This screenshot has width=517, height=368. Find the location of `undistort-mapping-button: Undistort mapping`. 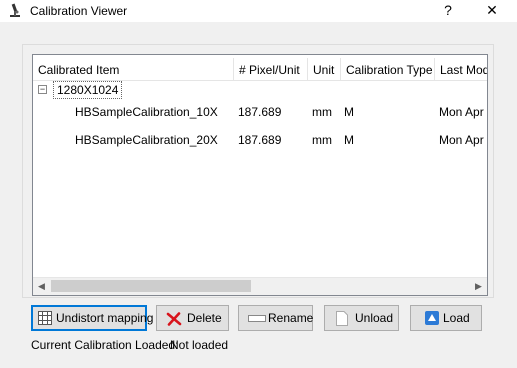

undistort-mapping-button: Undistort mapping is located at coordinates (92, 318).